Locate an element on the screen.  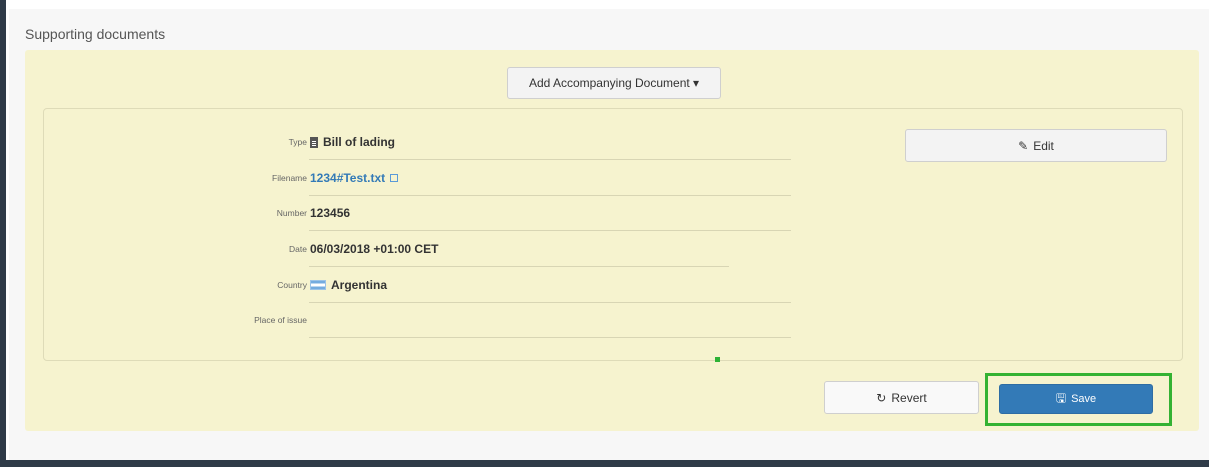
field-row-country: Country Argentina is located at coordinates (424, 287).